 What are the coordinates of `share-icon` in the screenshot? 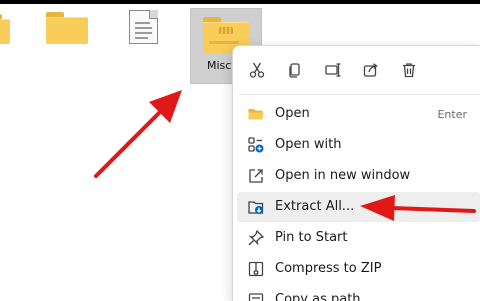 It's located at (371, 70).